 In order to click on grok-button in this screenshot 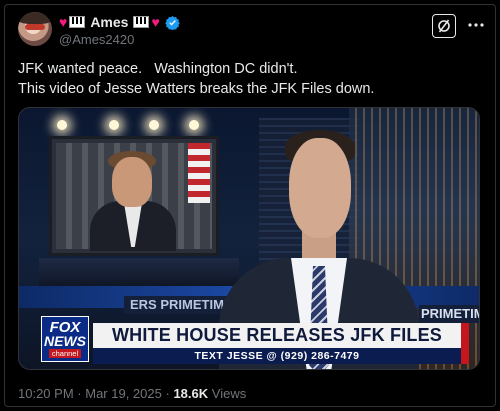, I will do `click(444, 26)`.